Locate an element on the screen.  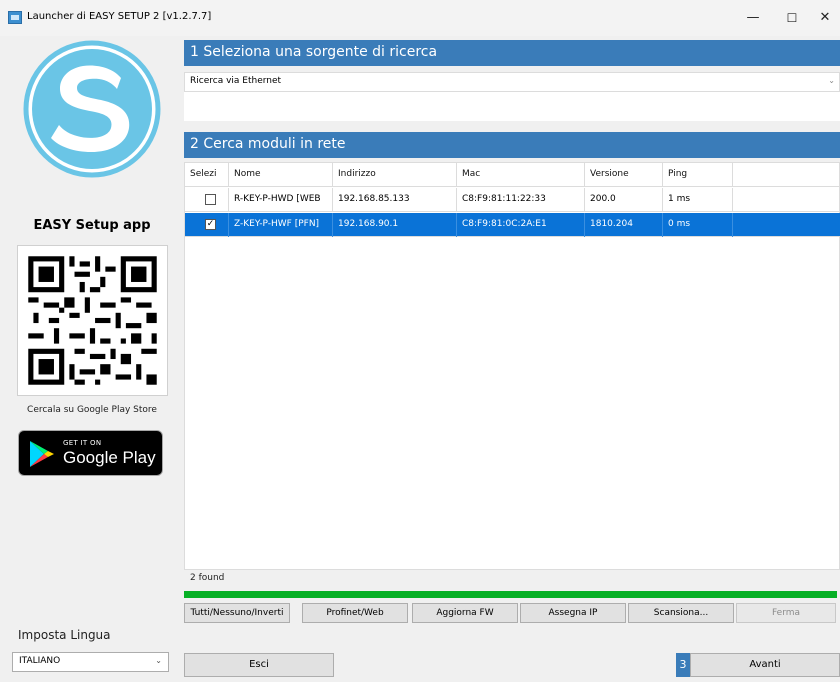
column-header-ping: Ping is located at coordinates (698, 175).